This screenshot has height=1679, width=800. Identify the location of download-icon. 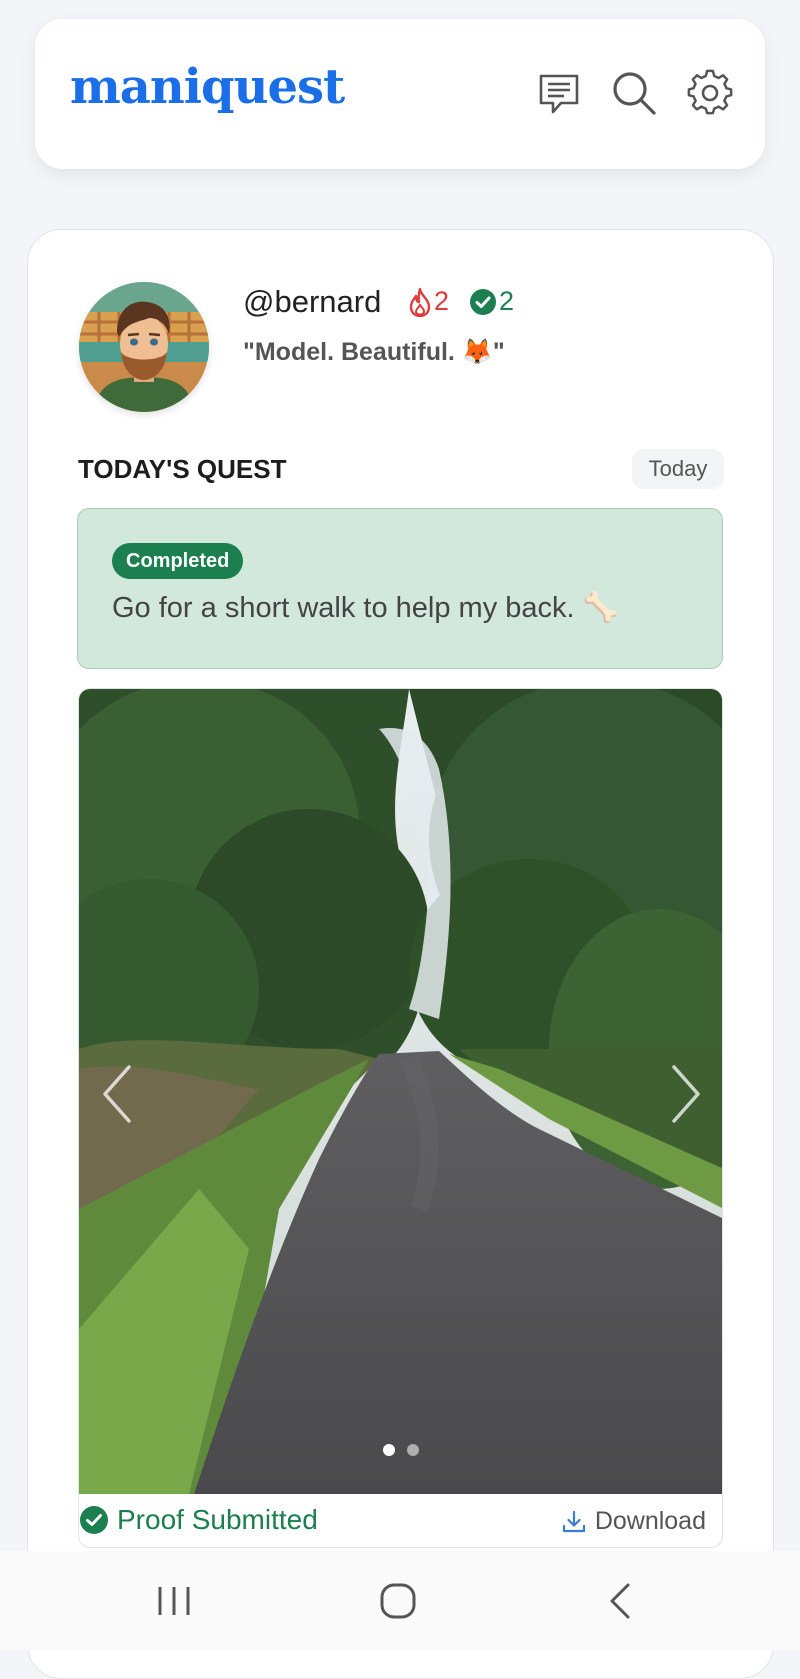
(573, 1521).